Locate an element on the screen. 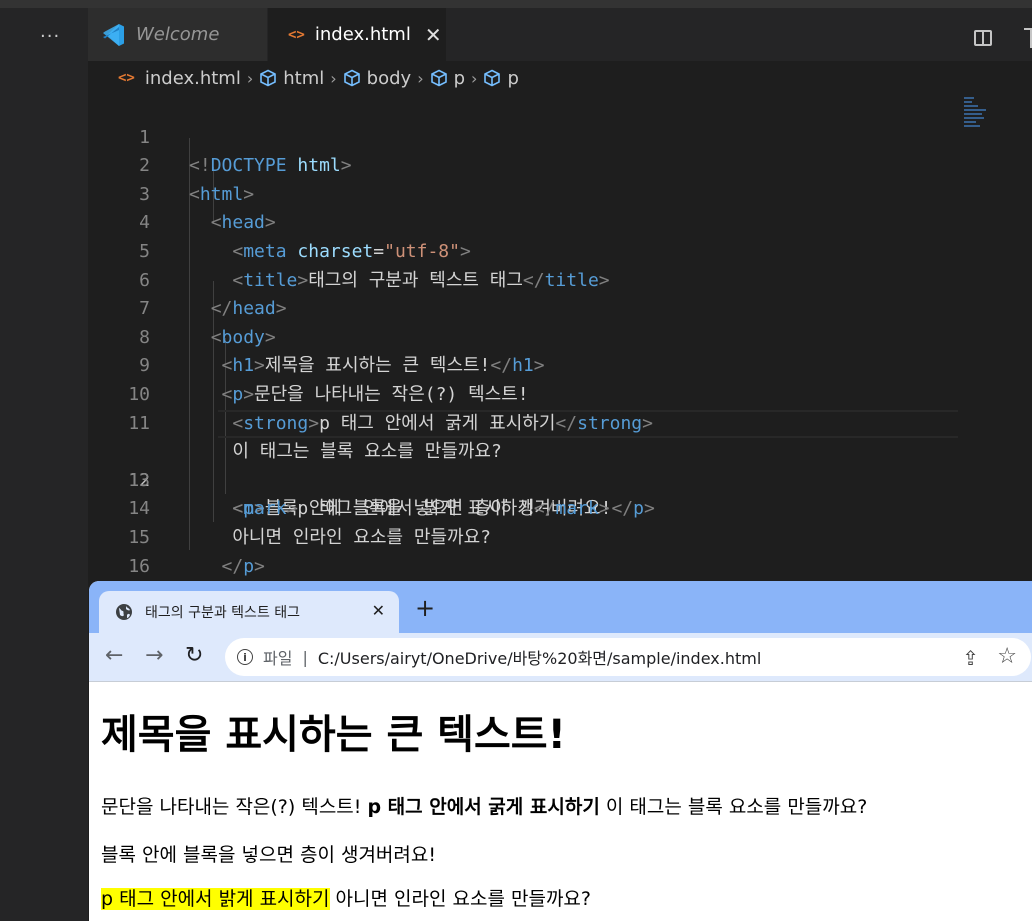  code-line: 15 </p> is located at coordinates (560, 536).